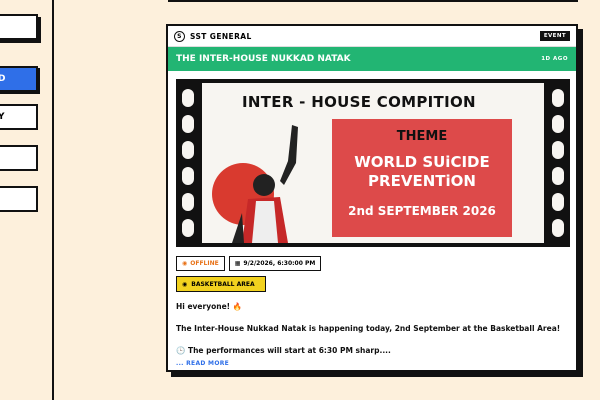 The width and height of the screenshot is (600, 400). Describe the element at coordinates (372, 59) in the screenshot. I see `title-bar: THE INTER-HOUSE NUKKAD NATAK 1D AGO` at that location.